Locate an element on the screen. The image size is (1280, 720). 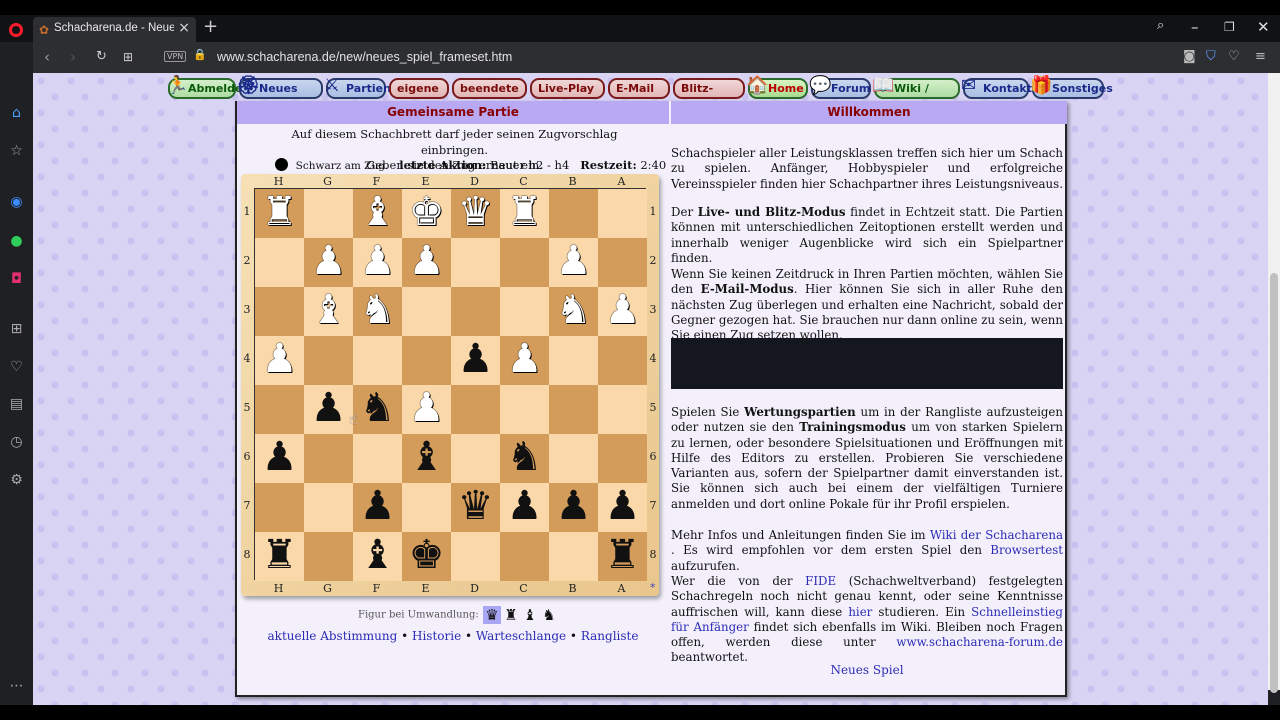
window-close-icon: ✕ is located at coordinates (1263, 27).